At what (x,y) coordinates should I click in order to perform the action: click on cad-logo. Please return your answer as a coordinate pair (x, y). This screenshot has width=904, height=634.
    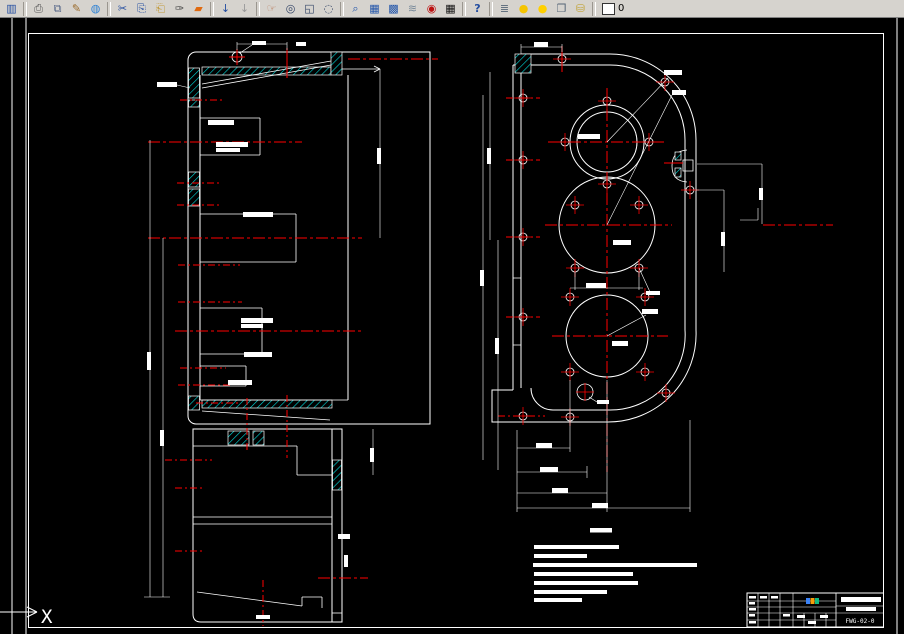
    Looking at the image, I should click on (812, 601).